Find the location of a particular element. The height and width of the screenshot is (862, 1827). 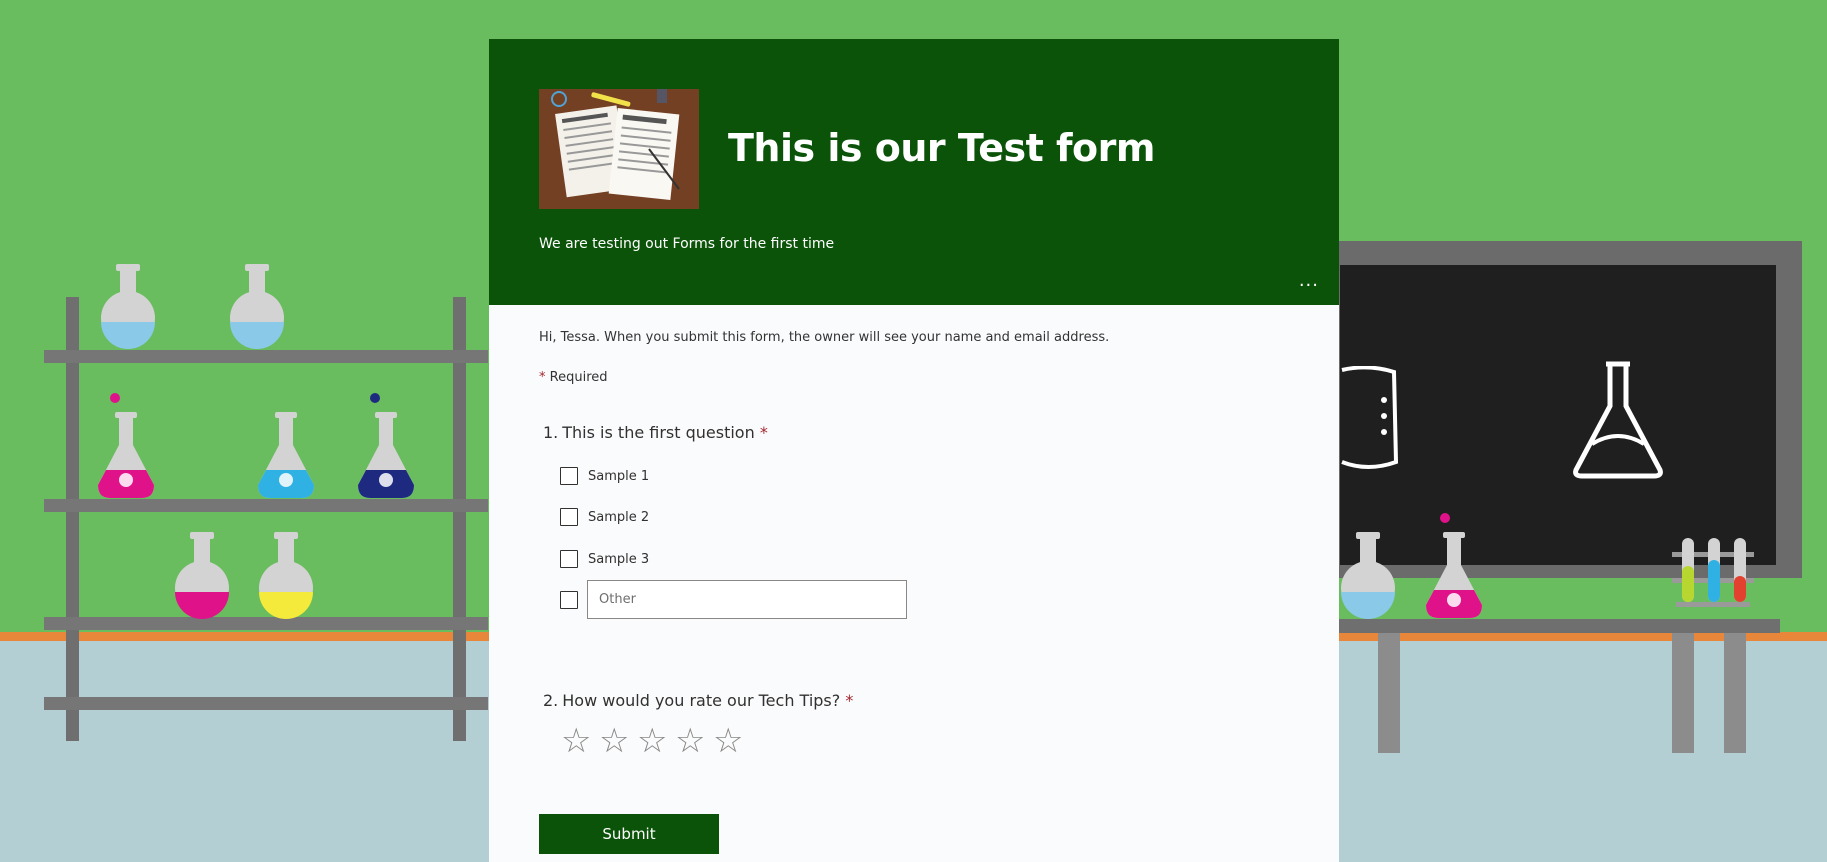

test-tube-rack-icon is located at coordinates (1713, 572).